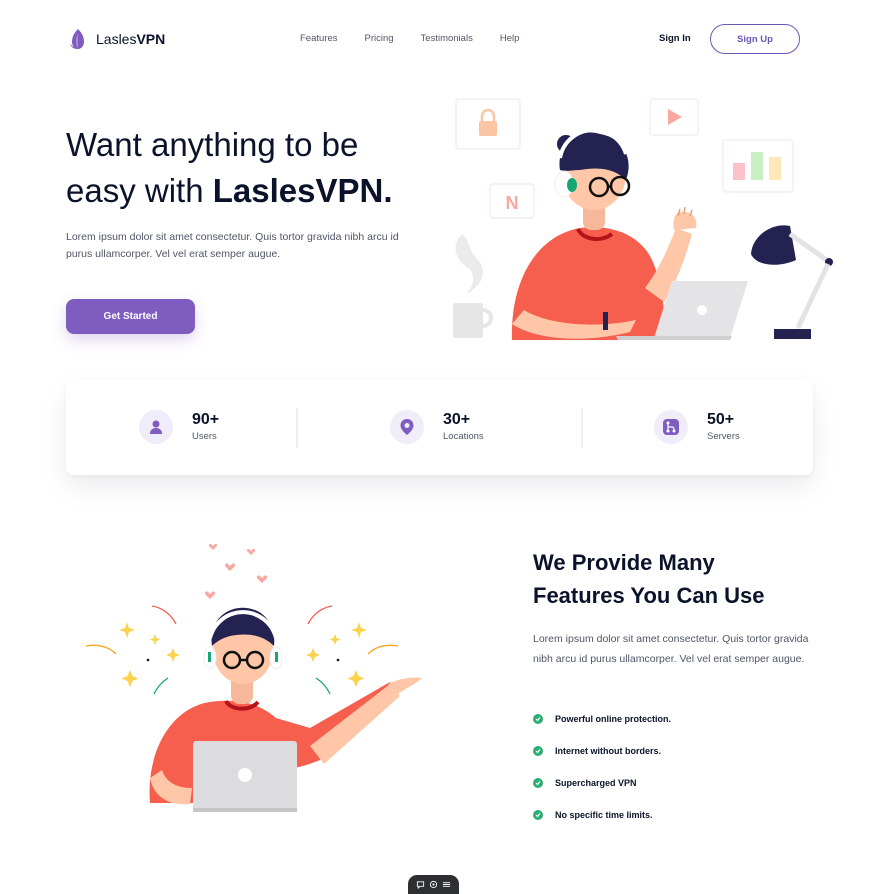 This screenshot has width=894, height=894. I want to click on list-item: Powerful online protection., so click(602, 719).